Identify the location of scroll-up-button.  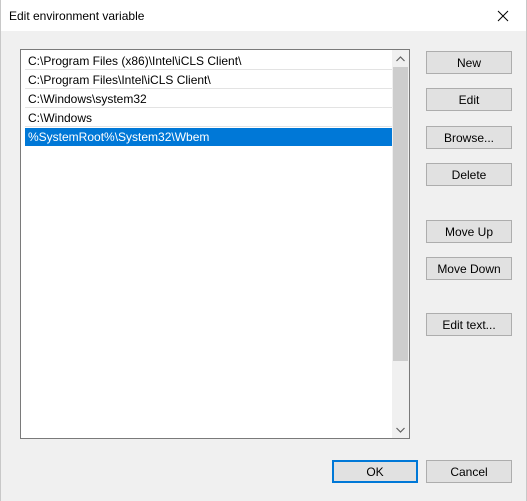
(400, 58).